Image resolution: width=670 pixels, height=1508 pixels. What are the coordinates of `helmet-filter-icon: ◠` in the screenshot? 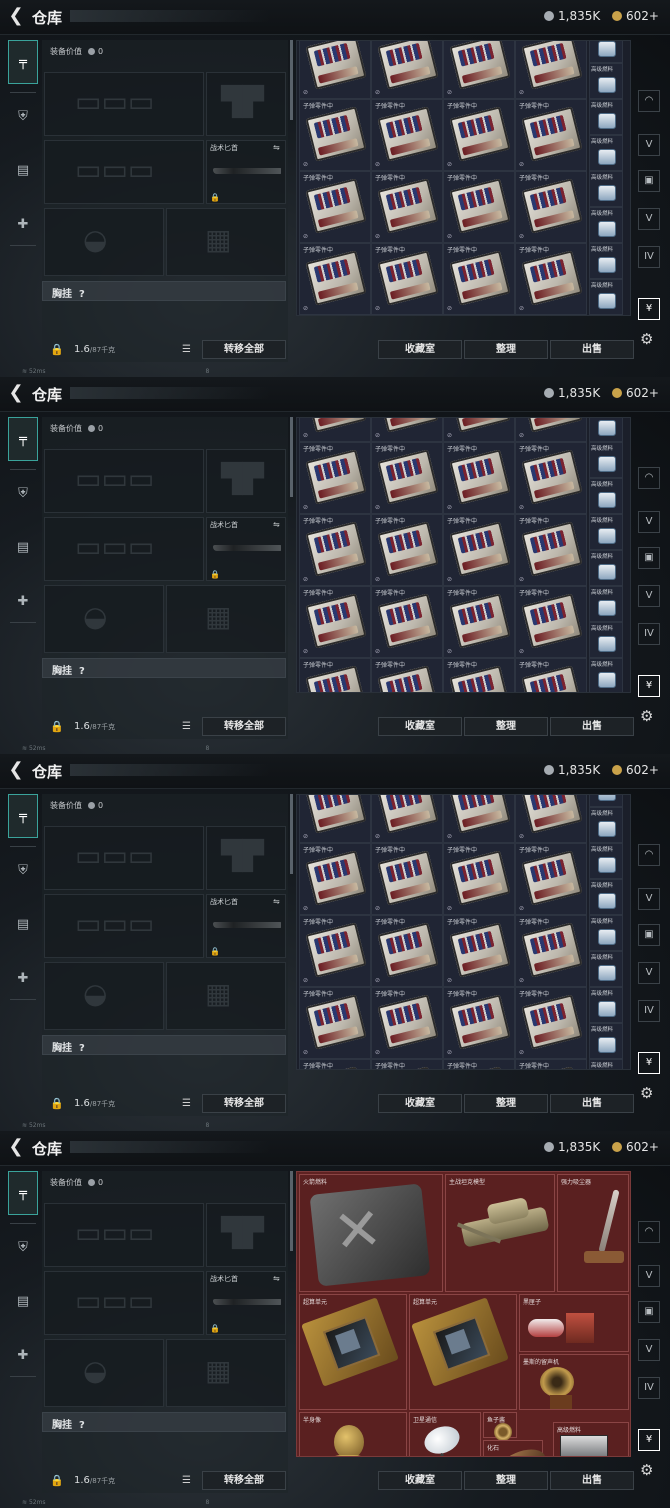 It's located at (649, 478).